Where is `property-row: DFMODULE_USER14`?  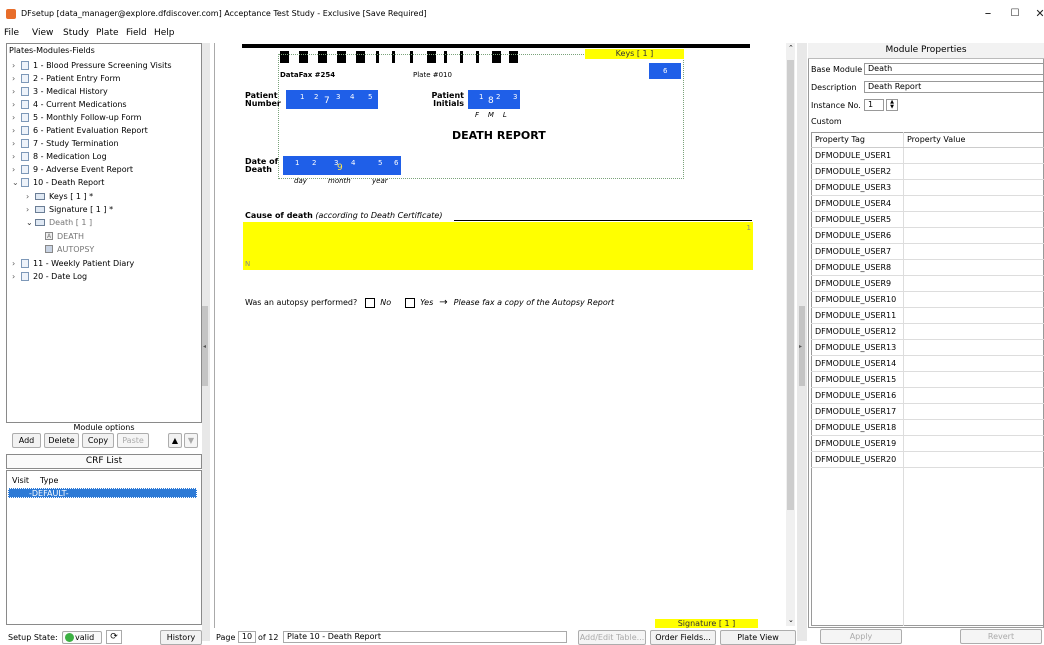
property-row: DFMODULE_USER14 is located at coordinates (927, 364).